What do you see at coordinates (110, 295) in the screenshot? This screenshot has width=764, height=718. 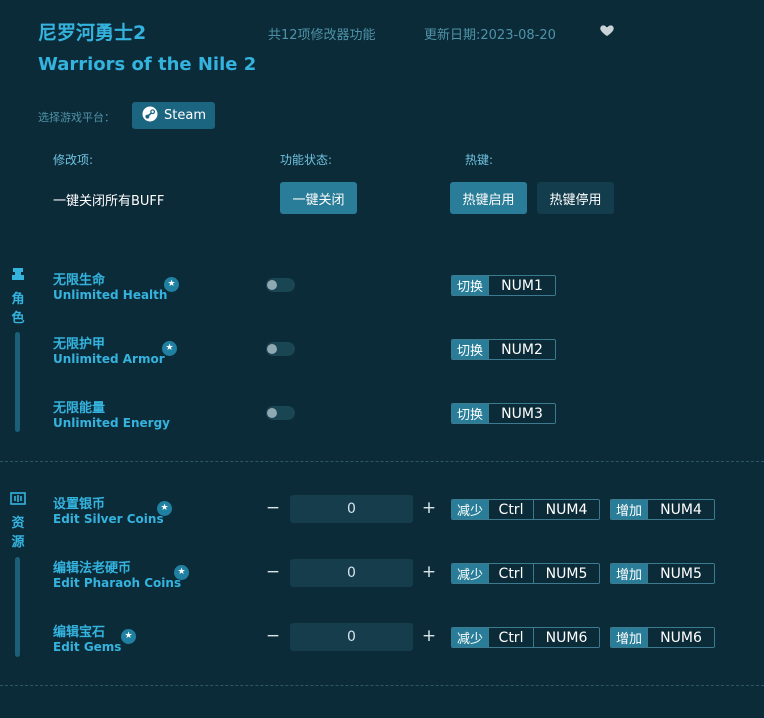 I see `feature-name-en: Unlimited Health` at bounding box center [110, 295].